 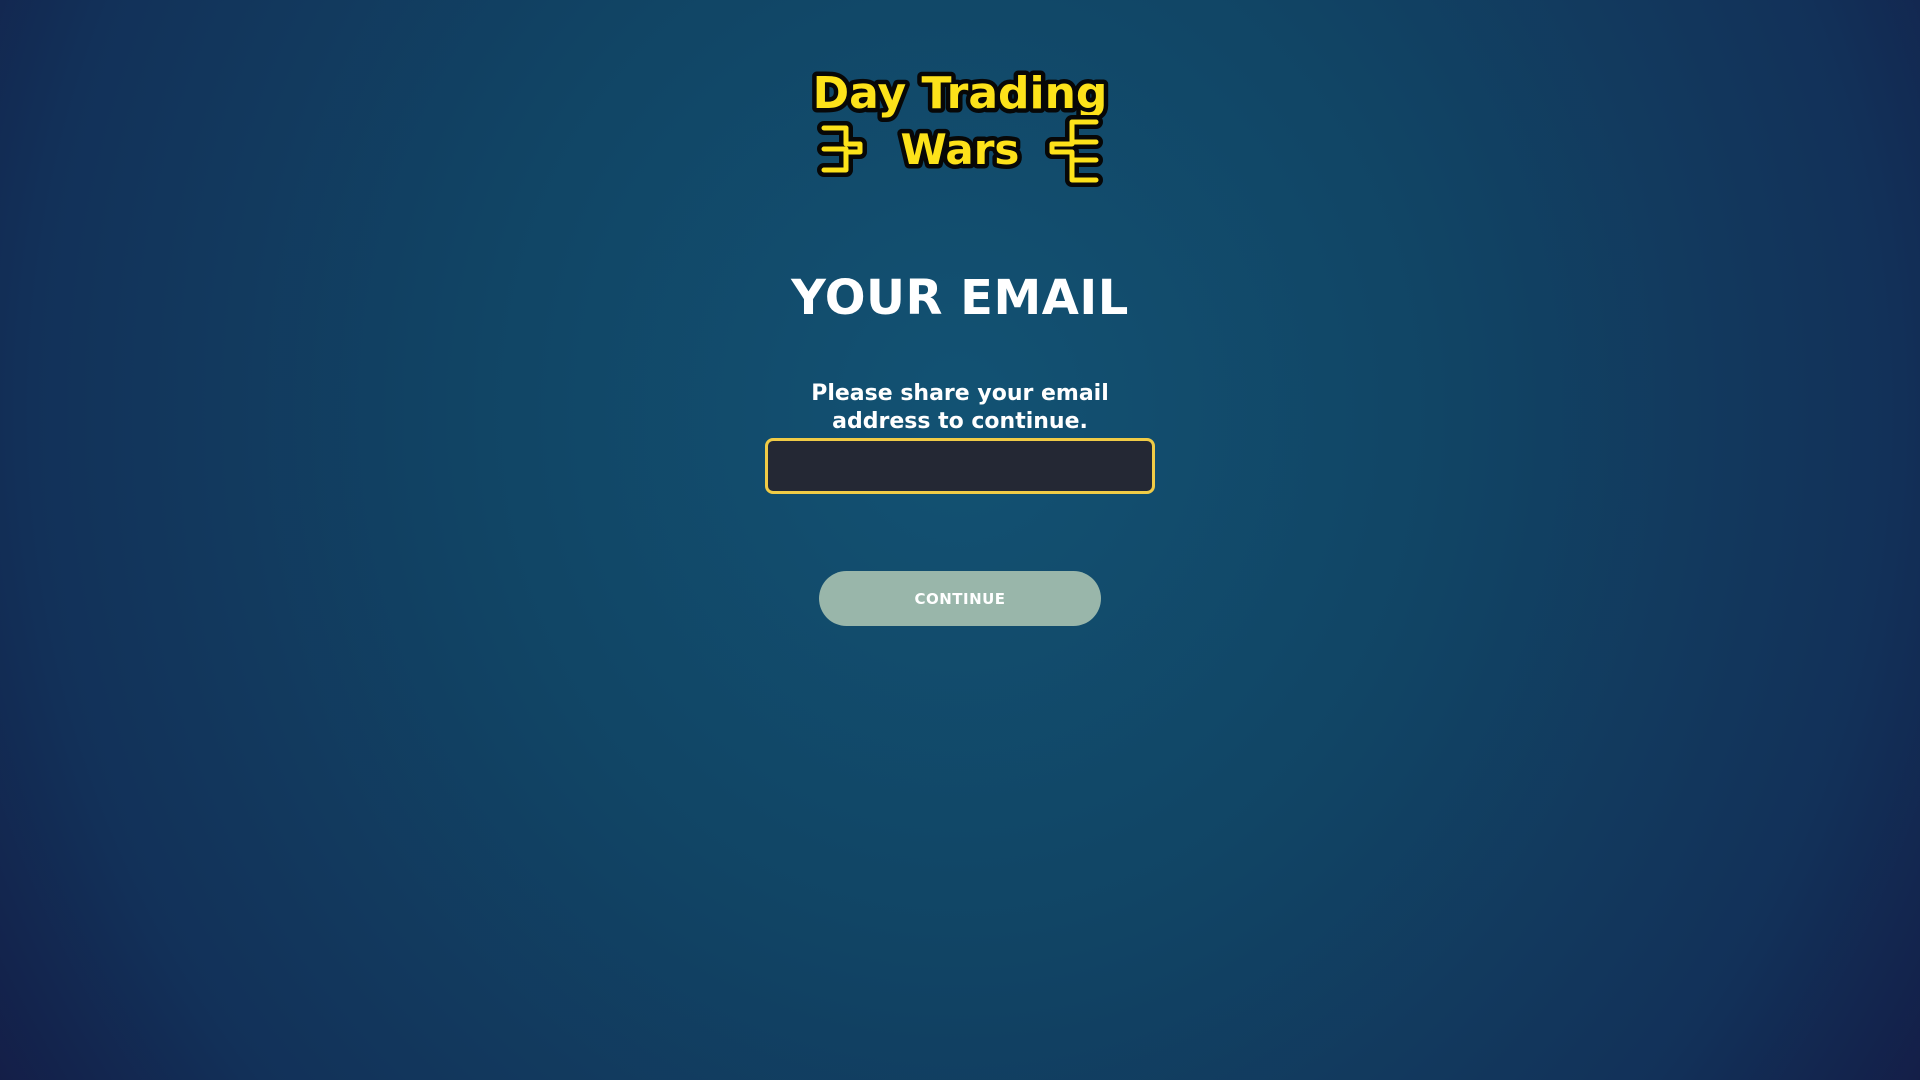 What do you see at coordinates (960, 598) in the screenshot?
I see `continue-button: CONTINUE` at bounding box center [960, 598].